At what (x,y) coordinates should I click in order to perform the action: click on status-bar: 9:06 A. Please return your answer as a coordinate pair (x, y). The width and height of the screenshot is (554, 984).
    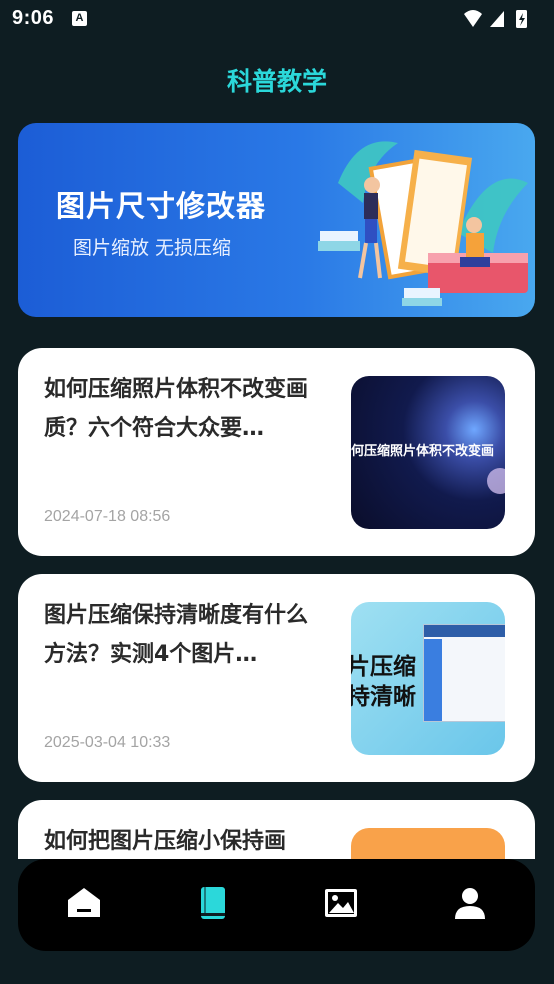
    Looking at the image, I should click on (277, 19).